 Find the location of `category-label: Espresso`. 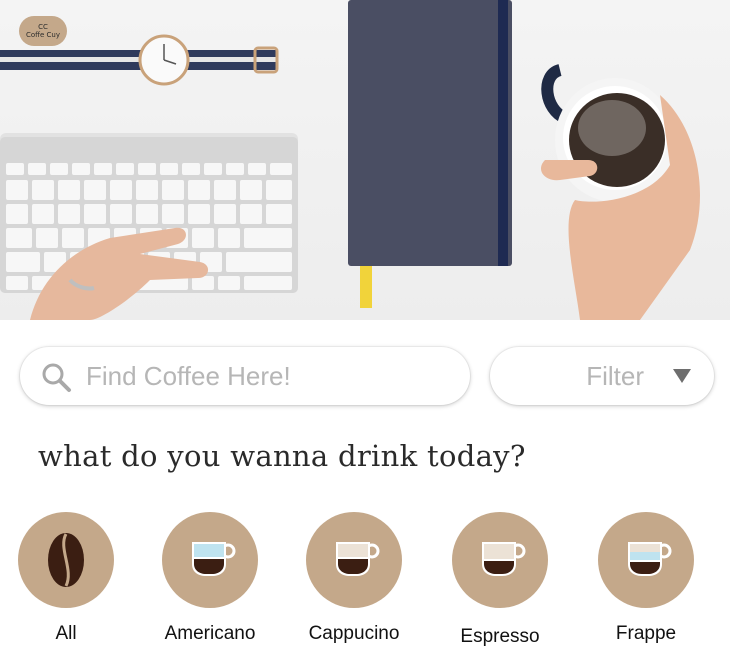

category-label: Espresso is located at coordinates (500, 636).